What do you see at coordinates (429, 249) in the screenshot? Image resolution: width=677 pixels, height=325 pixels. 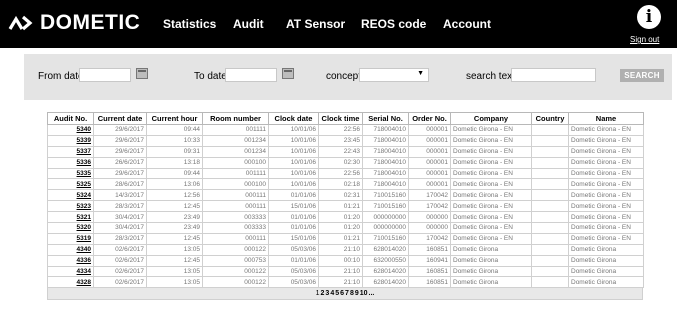 I see `order-no-cell: 160851` at bounding box center [429, 249].